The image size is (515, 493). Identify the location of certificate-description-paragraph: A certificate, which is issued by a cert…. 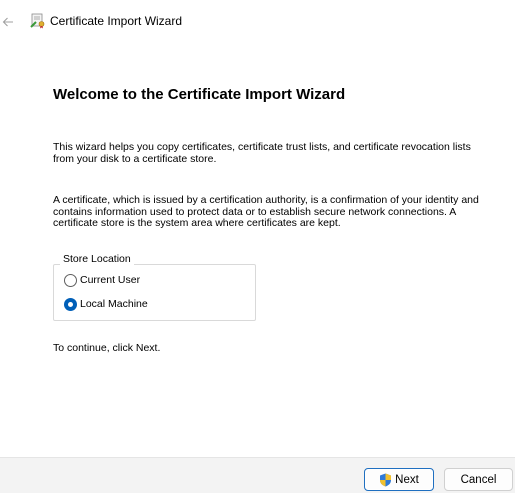
(266, 211).